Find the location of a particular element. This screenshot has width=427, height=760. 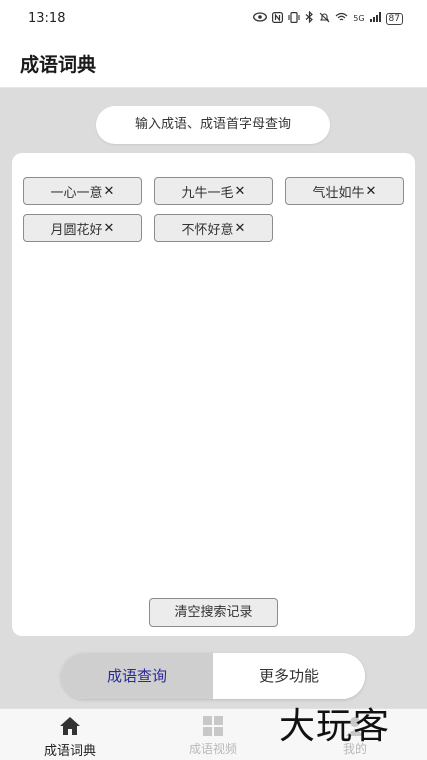

history-tag-label: 一心一意 is located at coordinates (76, 193).